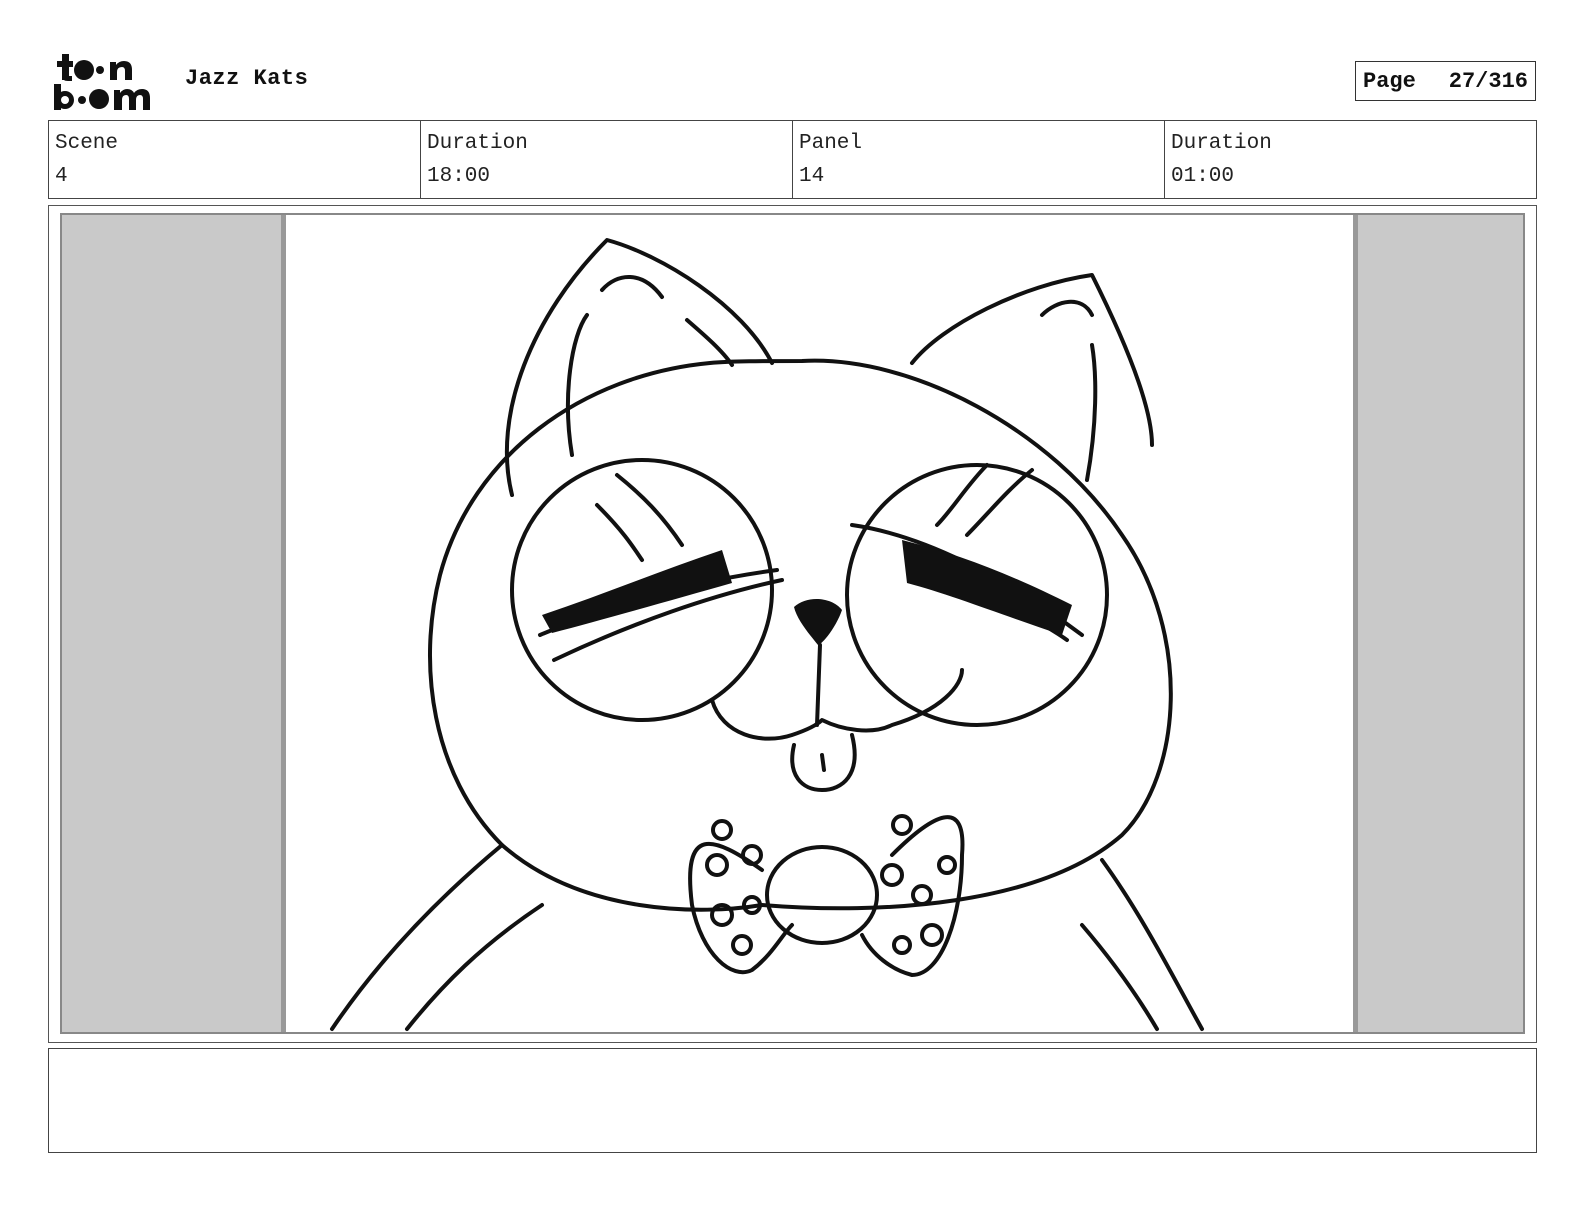  I want to click on scene-duration-label: Duration, so click(477, 143).